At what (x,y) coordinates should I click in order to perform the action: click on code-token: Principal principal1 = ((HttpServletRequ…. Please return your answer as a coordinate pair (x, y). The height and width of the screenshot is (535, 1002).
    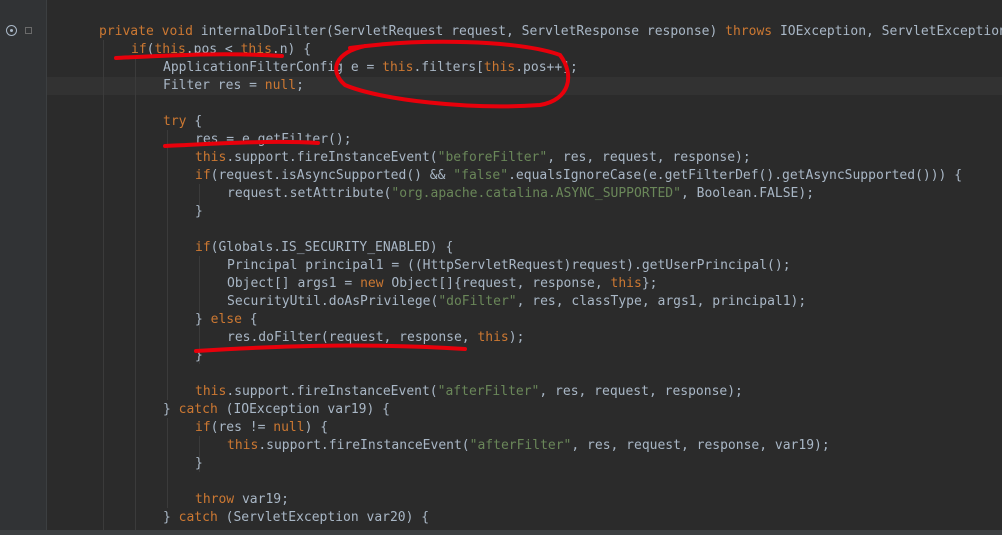
    Looking at the image, I should click on (509, 265).